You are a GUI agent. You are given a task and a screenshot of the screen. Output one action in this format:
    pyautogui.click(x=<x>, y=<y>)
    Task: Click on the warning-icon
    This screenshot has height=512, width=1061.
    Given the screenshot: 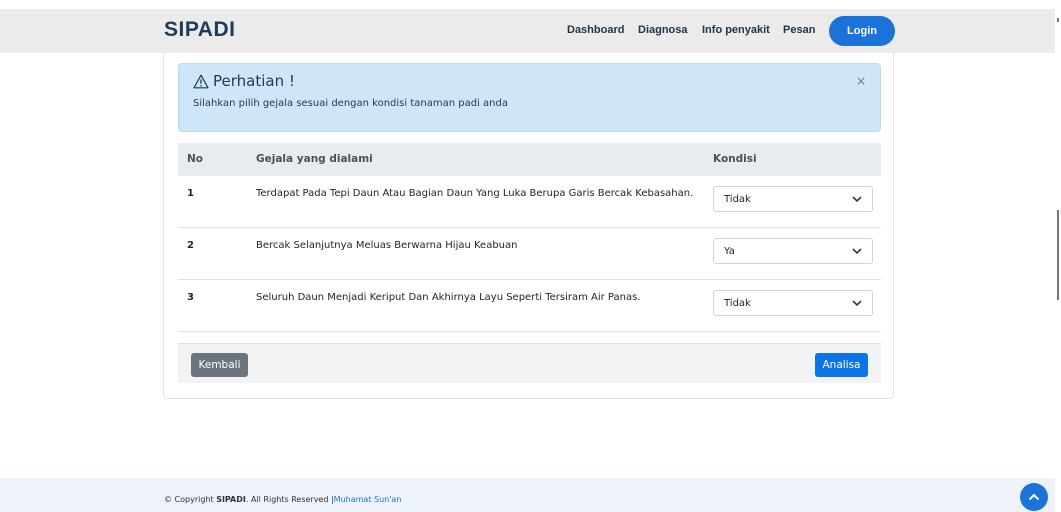 What is the action you would take?
    pyautogui.click(x=201, y=81)
    